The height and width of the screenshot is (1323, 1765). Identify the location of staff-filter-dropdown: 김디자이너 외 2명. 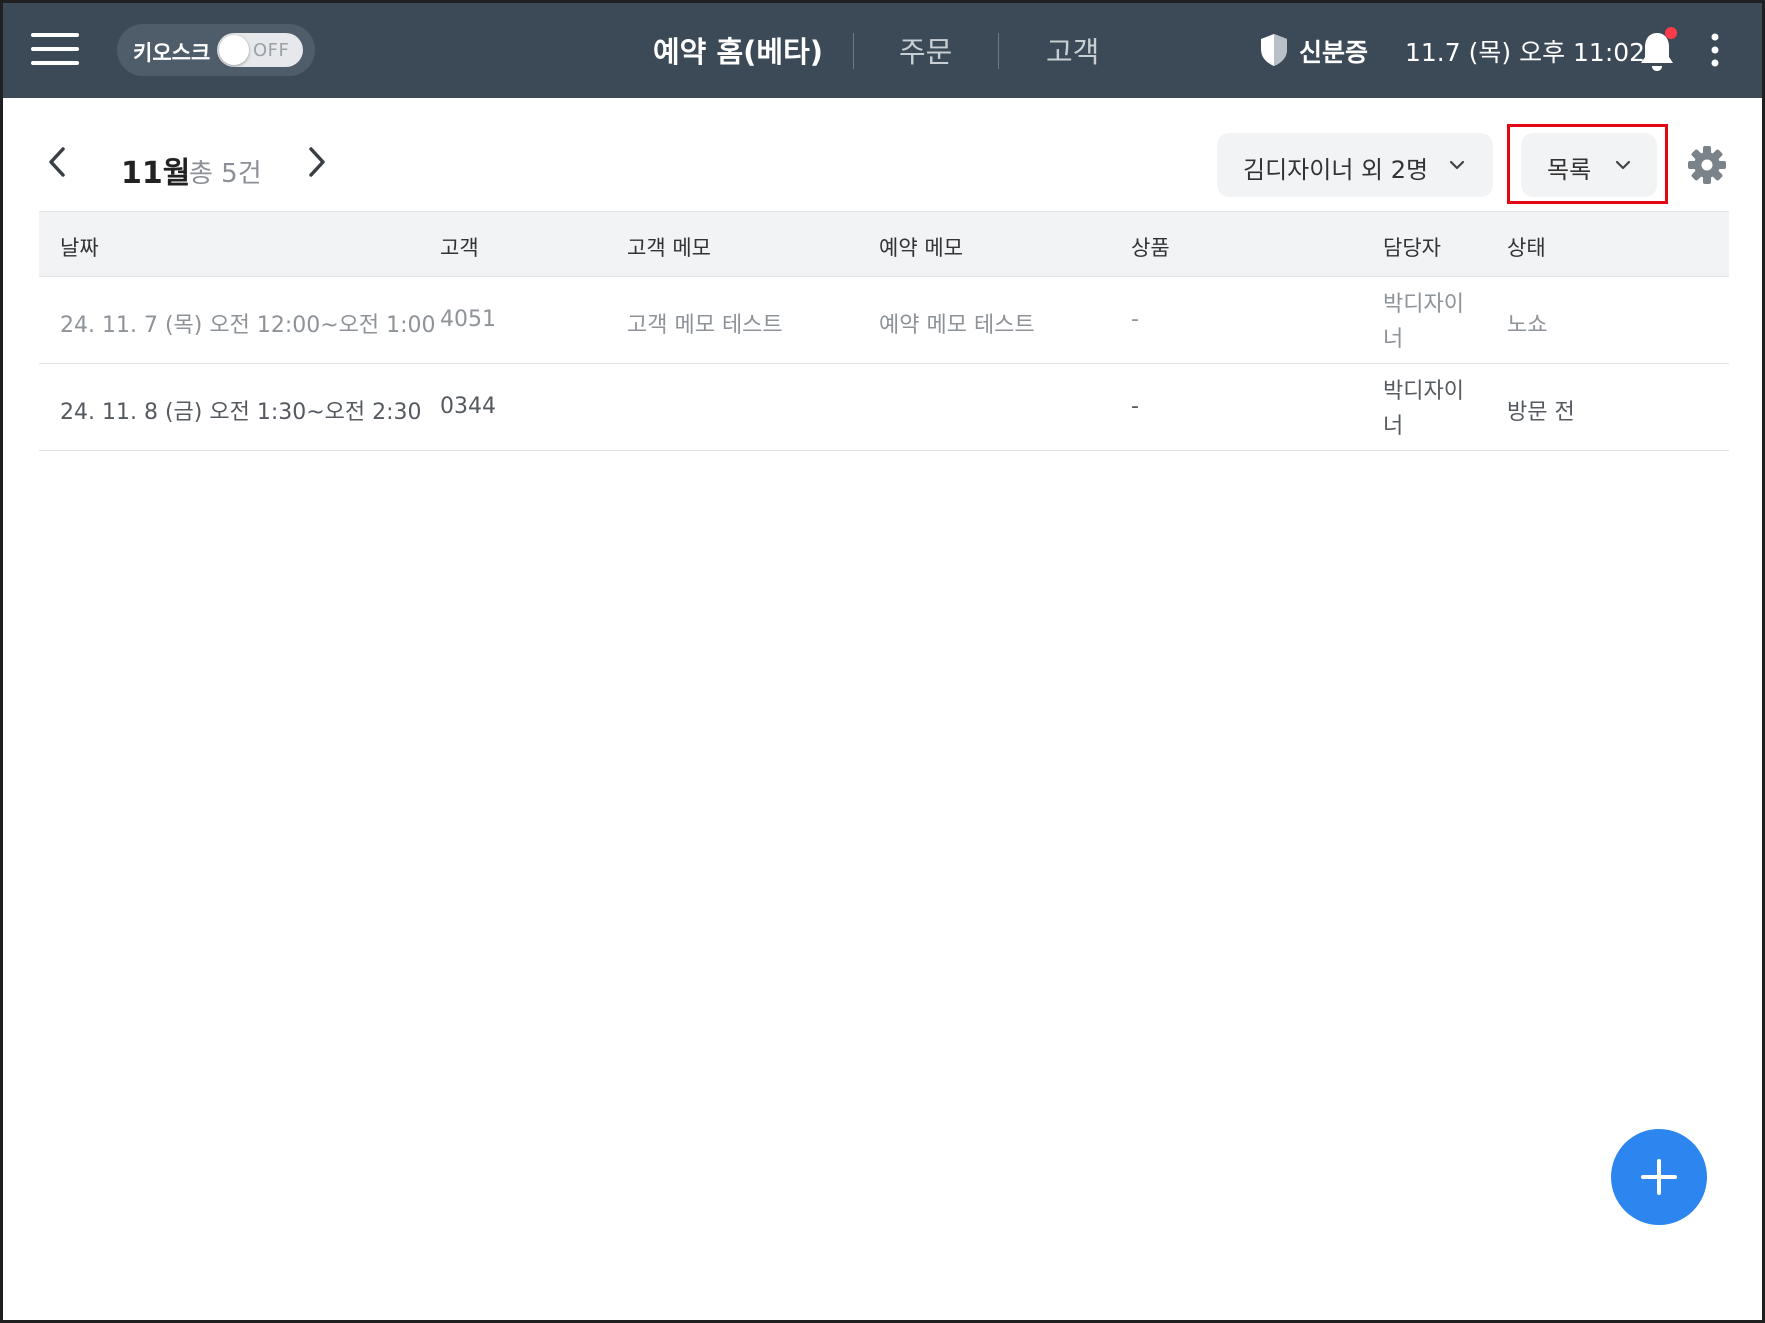
(1355, 165).